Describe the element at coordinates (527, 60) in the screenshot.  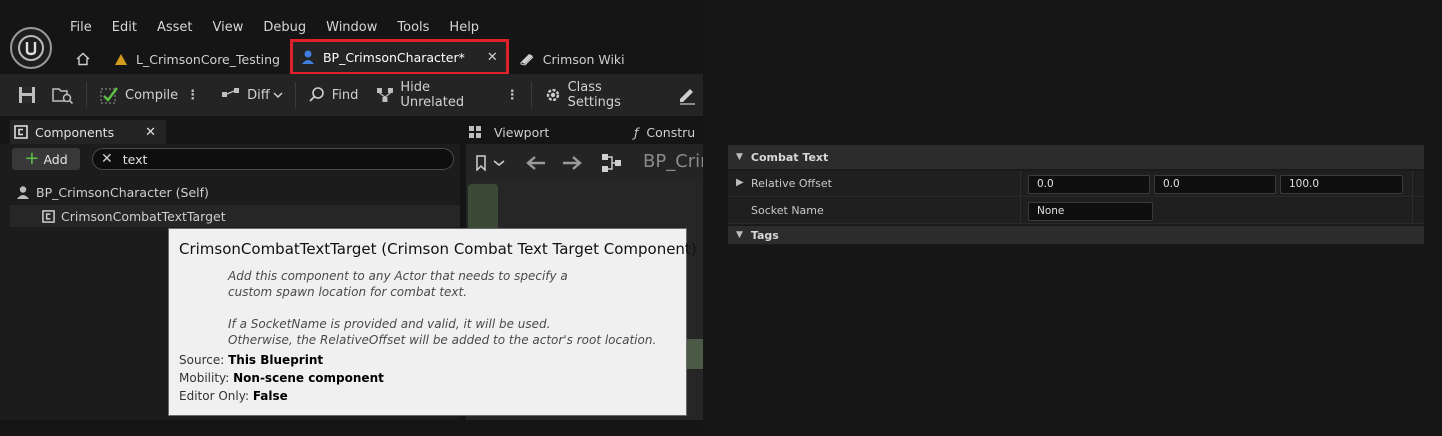
I see `book-icon` at that location.